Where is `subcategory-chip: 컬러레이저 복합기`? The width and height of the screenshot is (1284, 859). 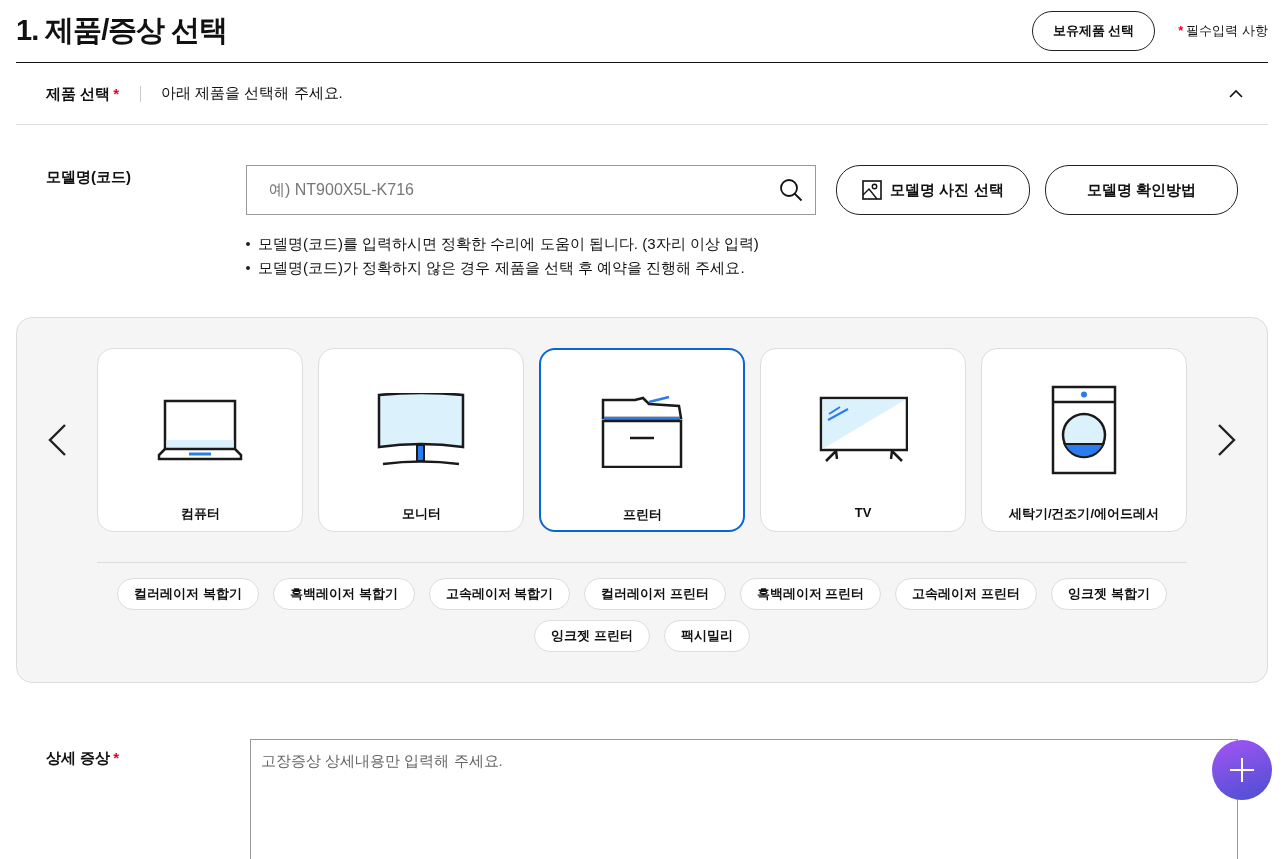 subcategory-chip: 컬러레이저 복합기 is located at coordinates (188, 594).